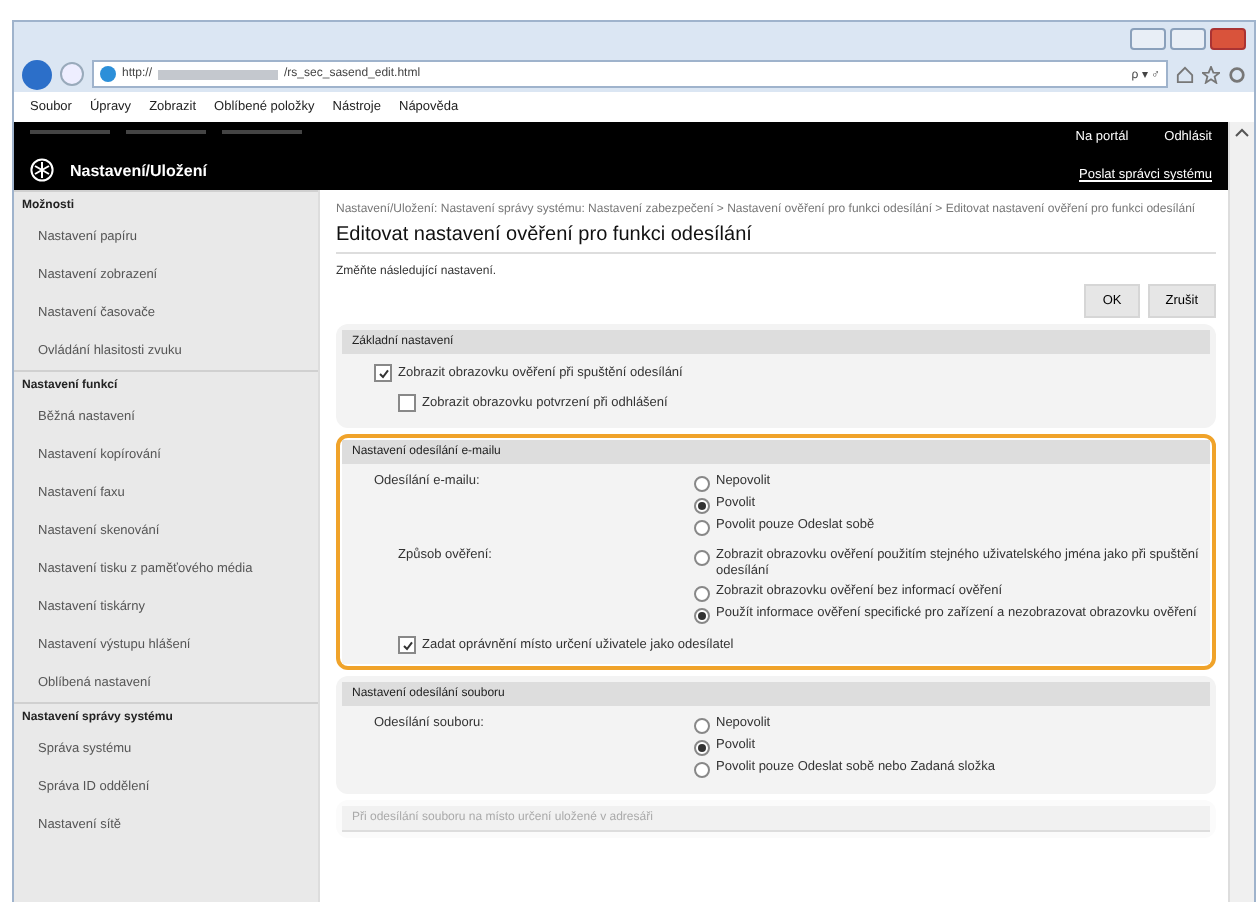  I want to click on snowflake-icon, so click(42, 170).